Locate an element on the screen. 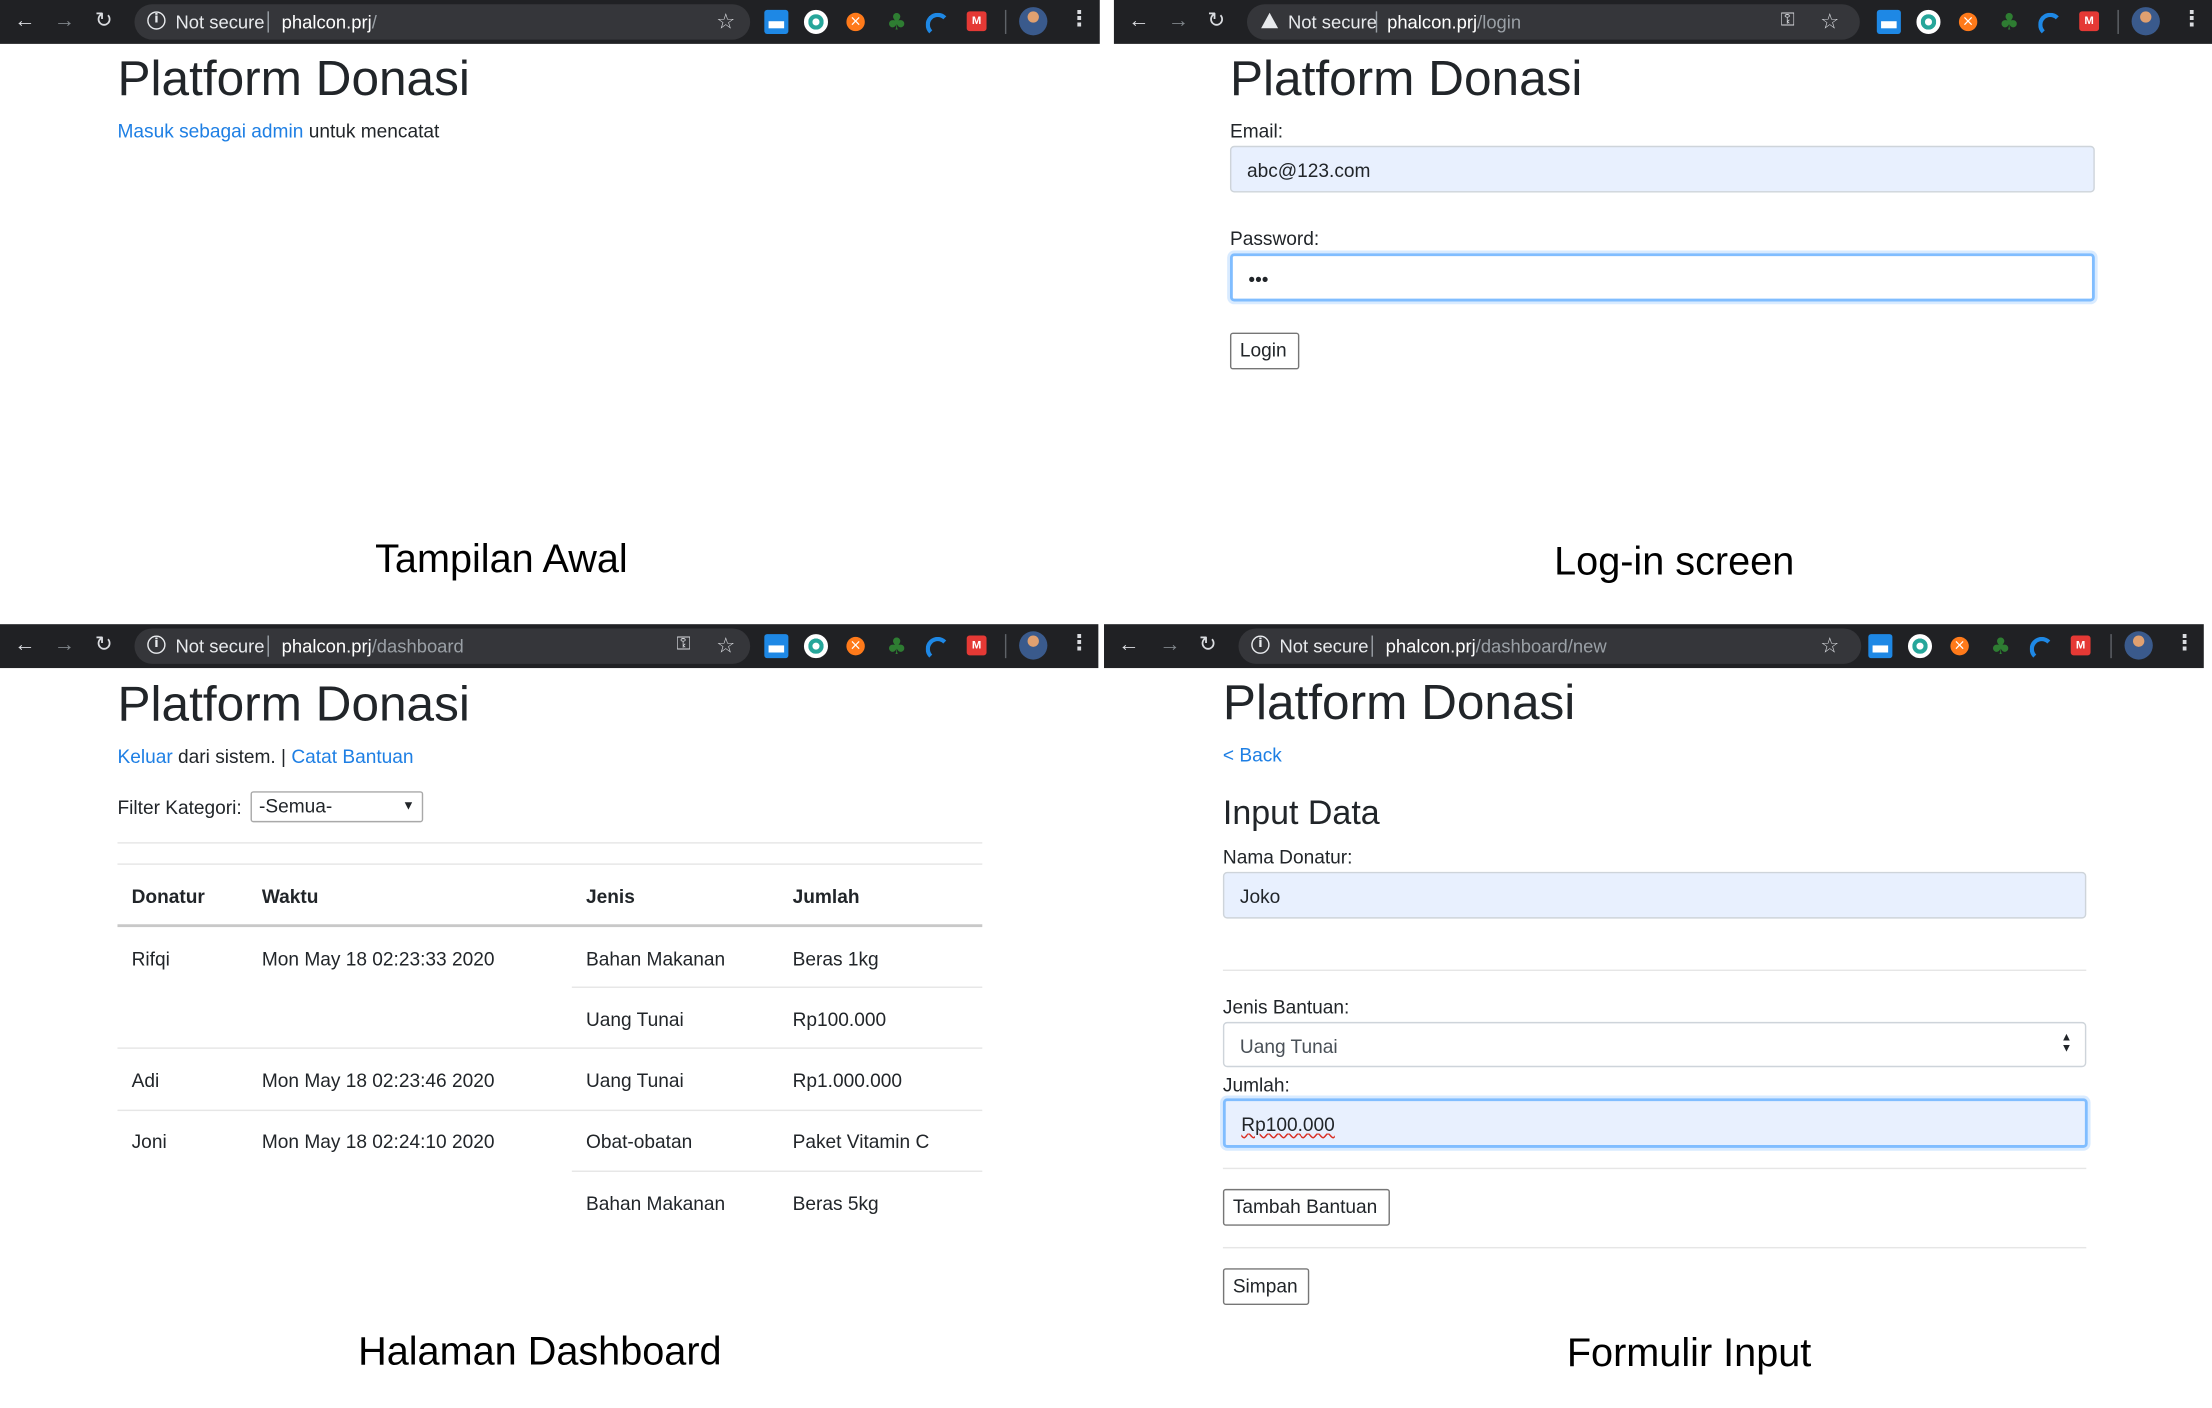 Image resolution: width=2212 pixels, height=1408 pixels. donor-name-field: Joko is located at coordinates (1654, 895).